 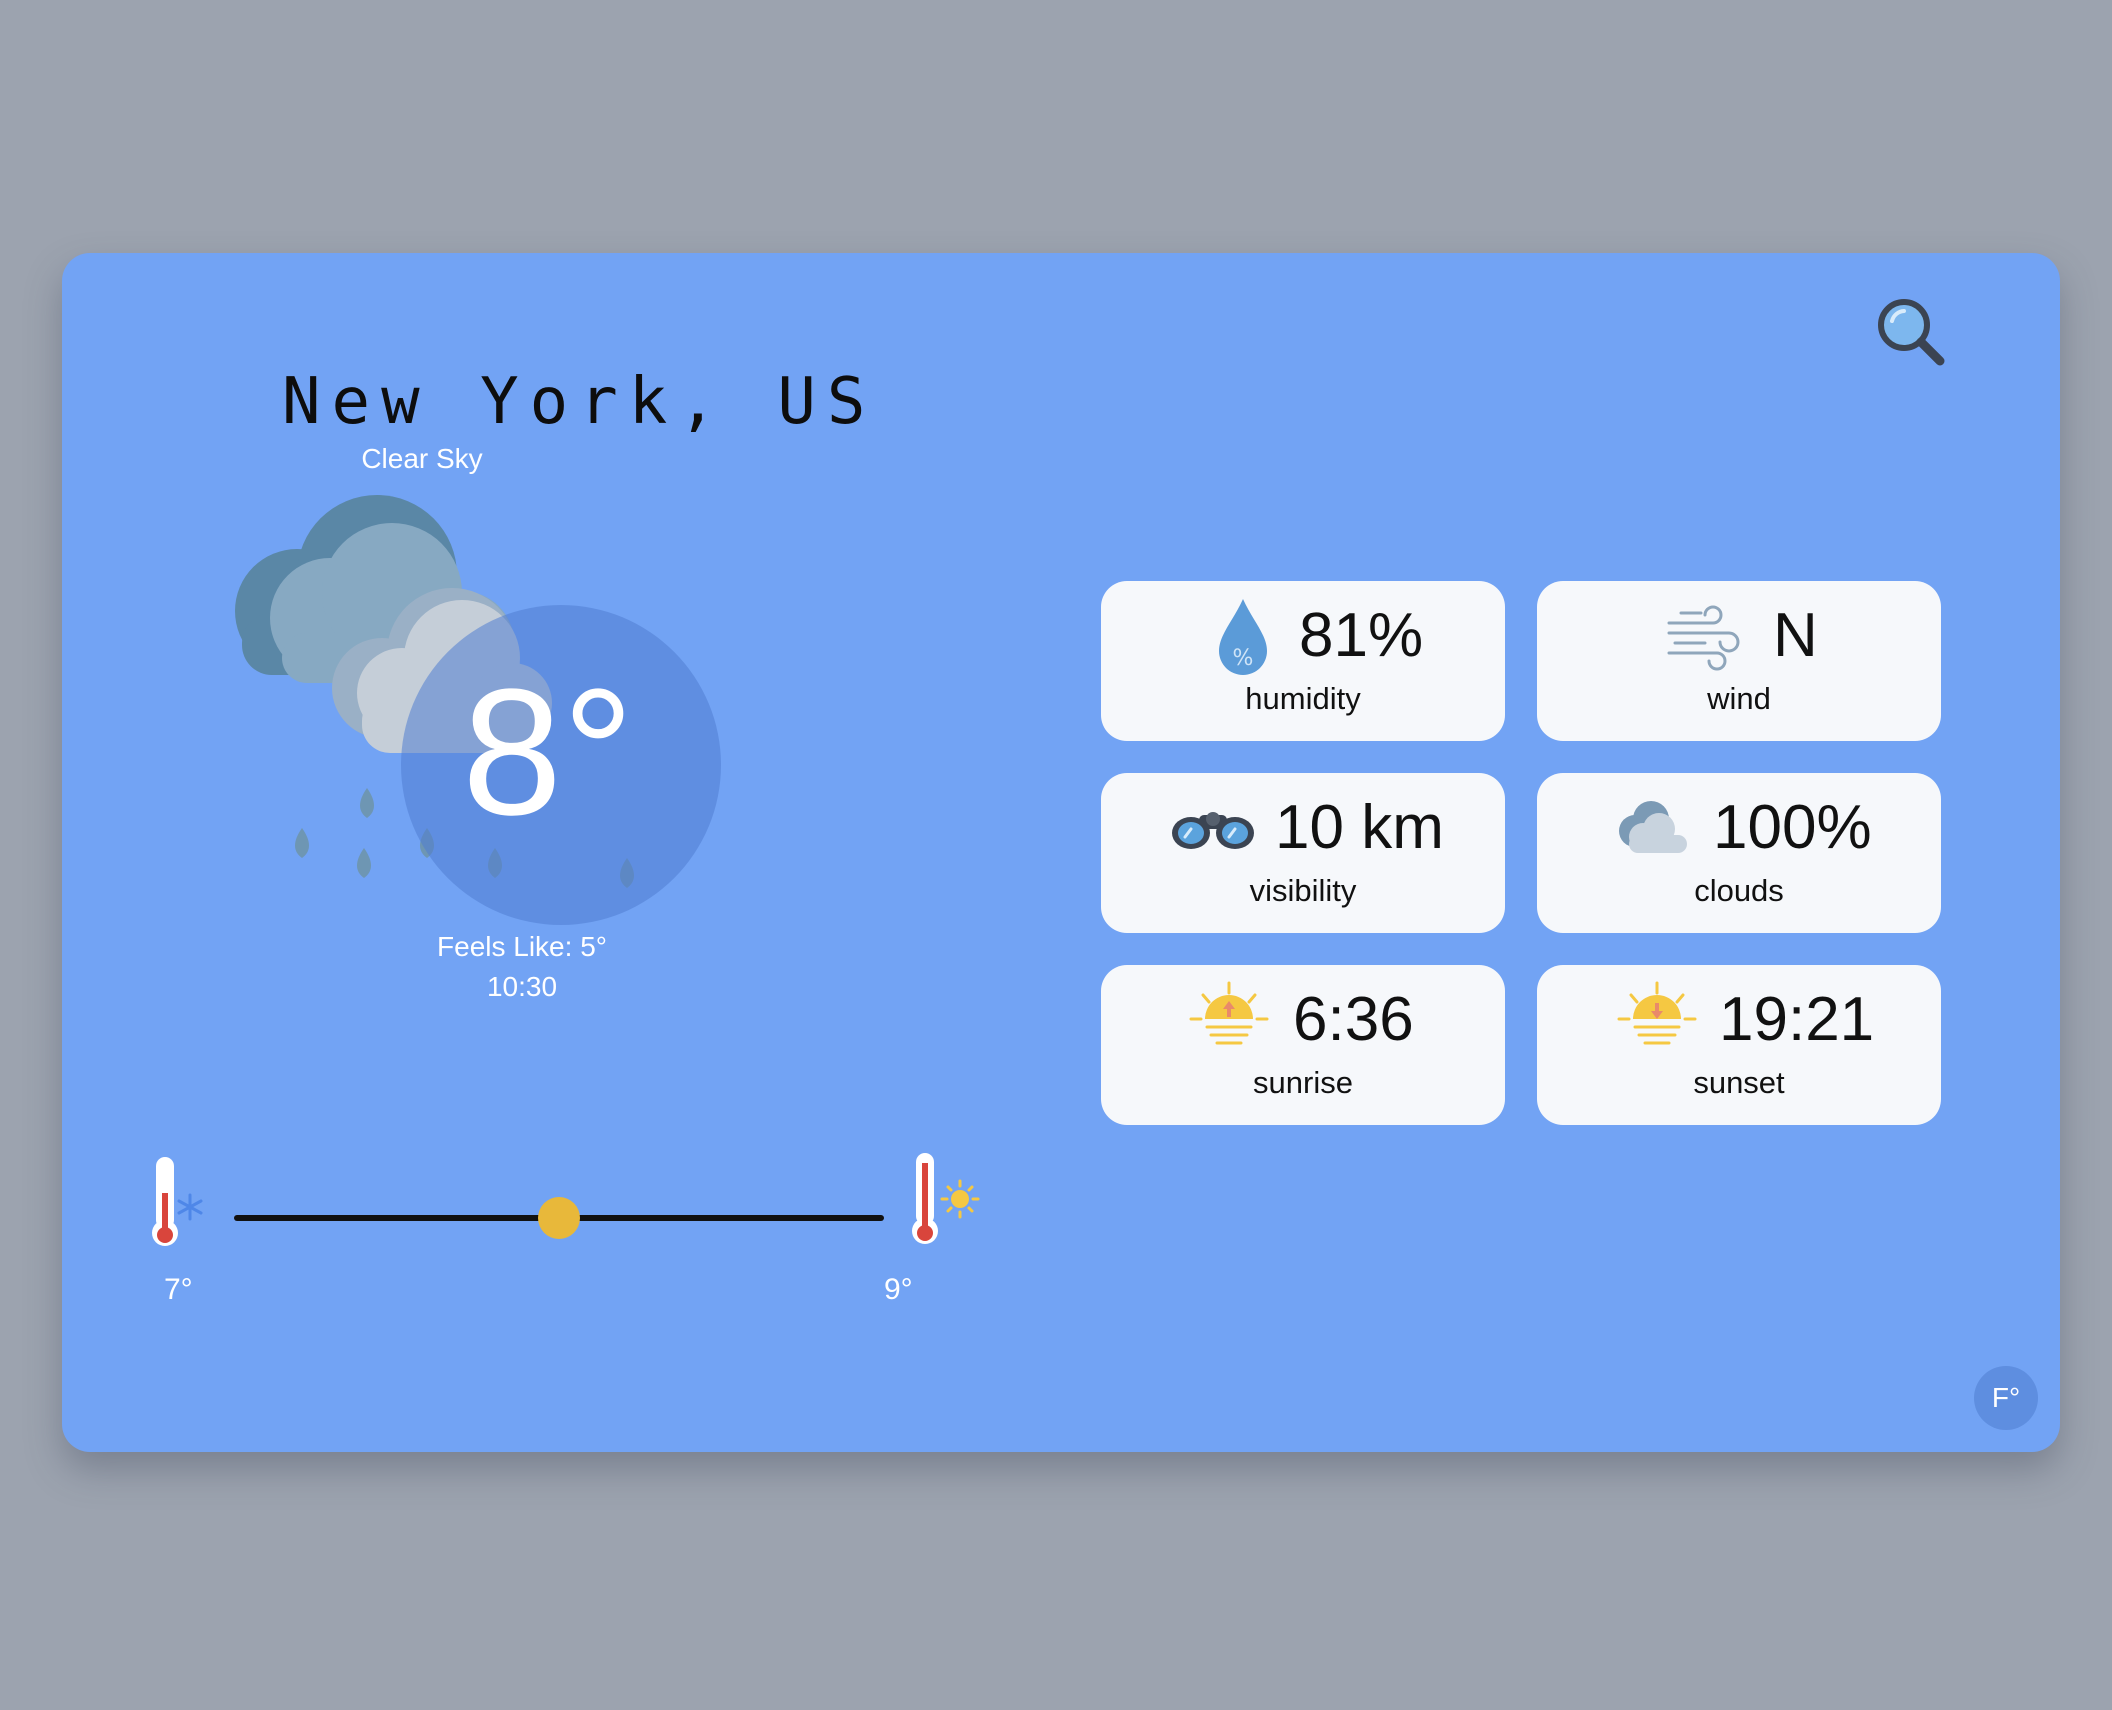 I want to click on local-time: 10:30, so click(x=522, y=986).